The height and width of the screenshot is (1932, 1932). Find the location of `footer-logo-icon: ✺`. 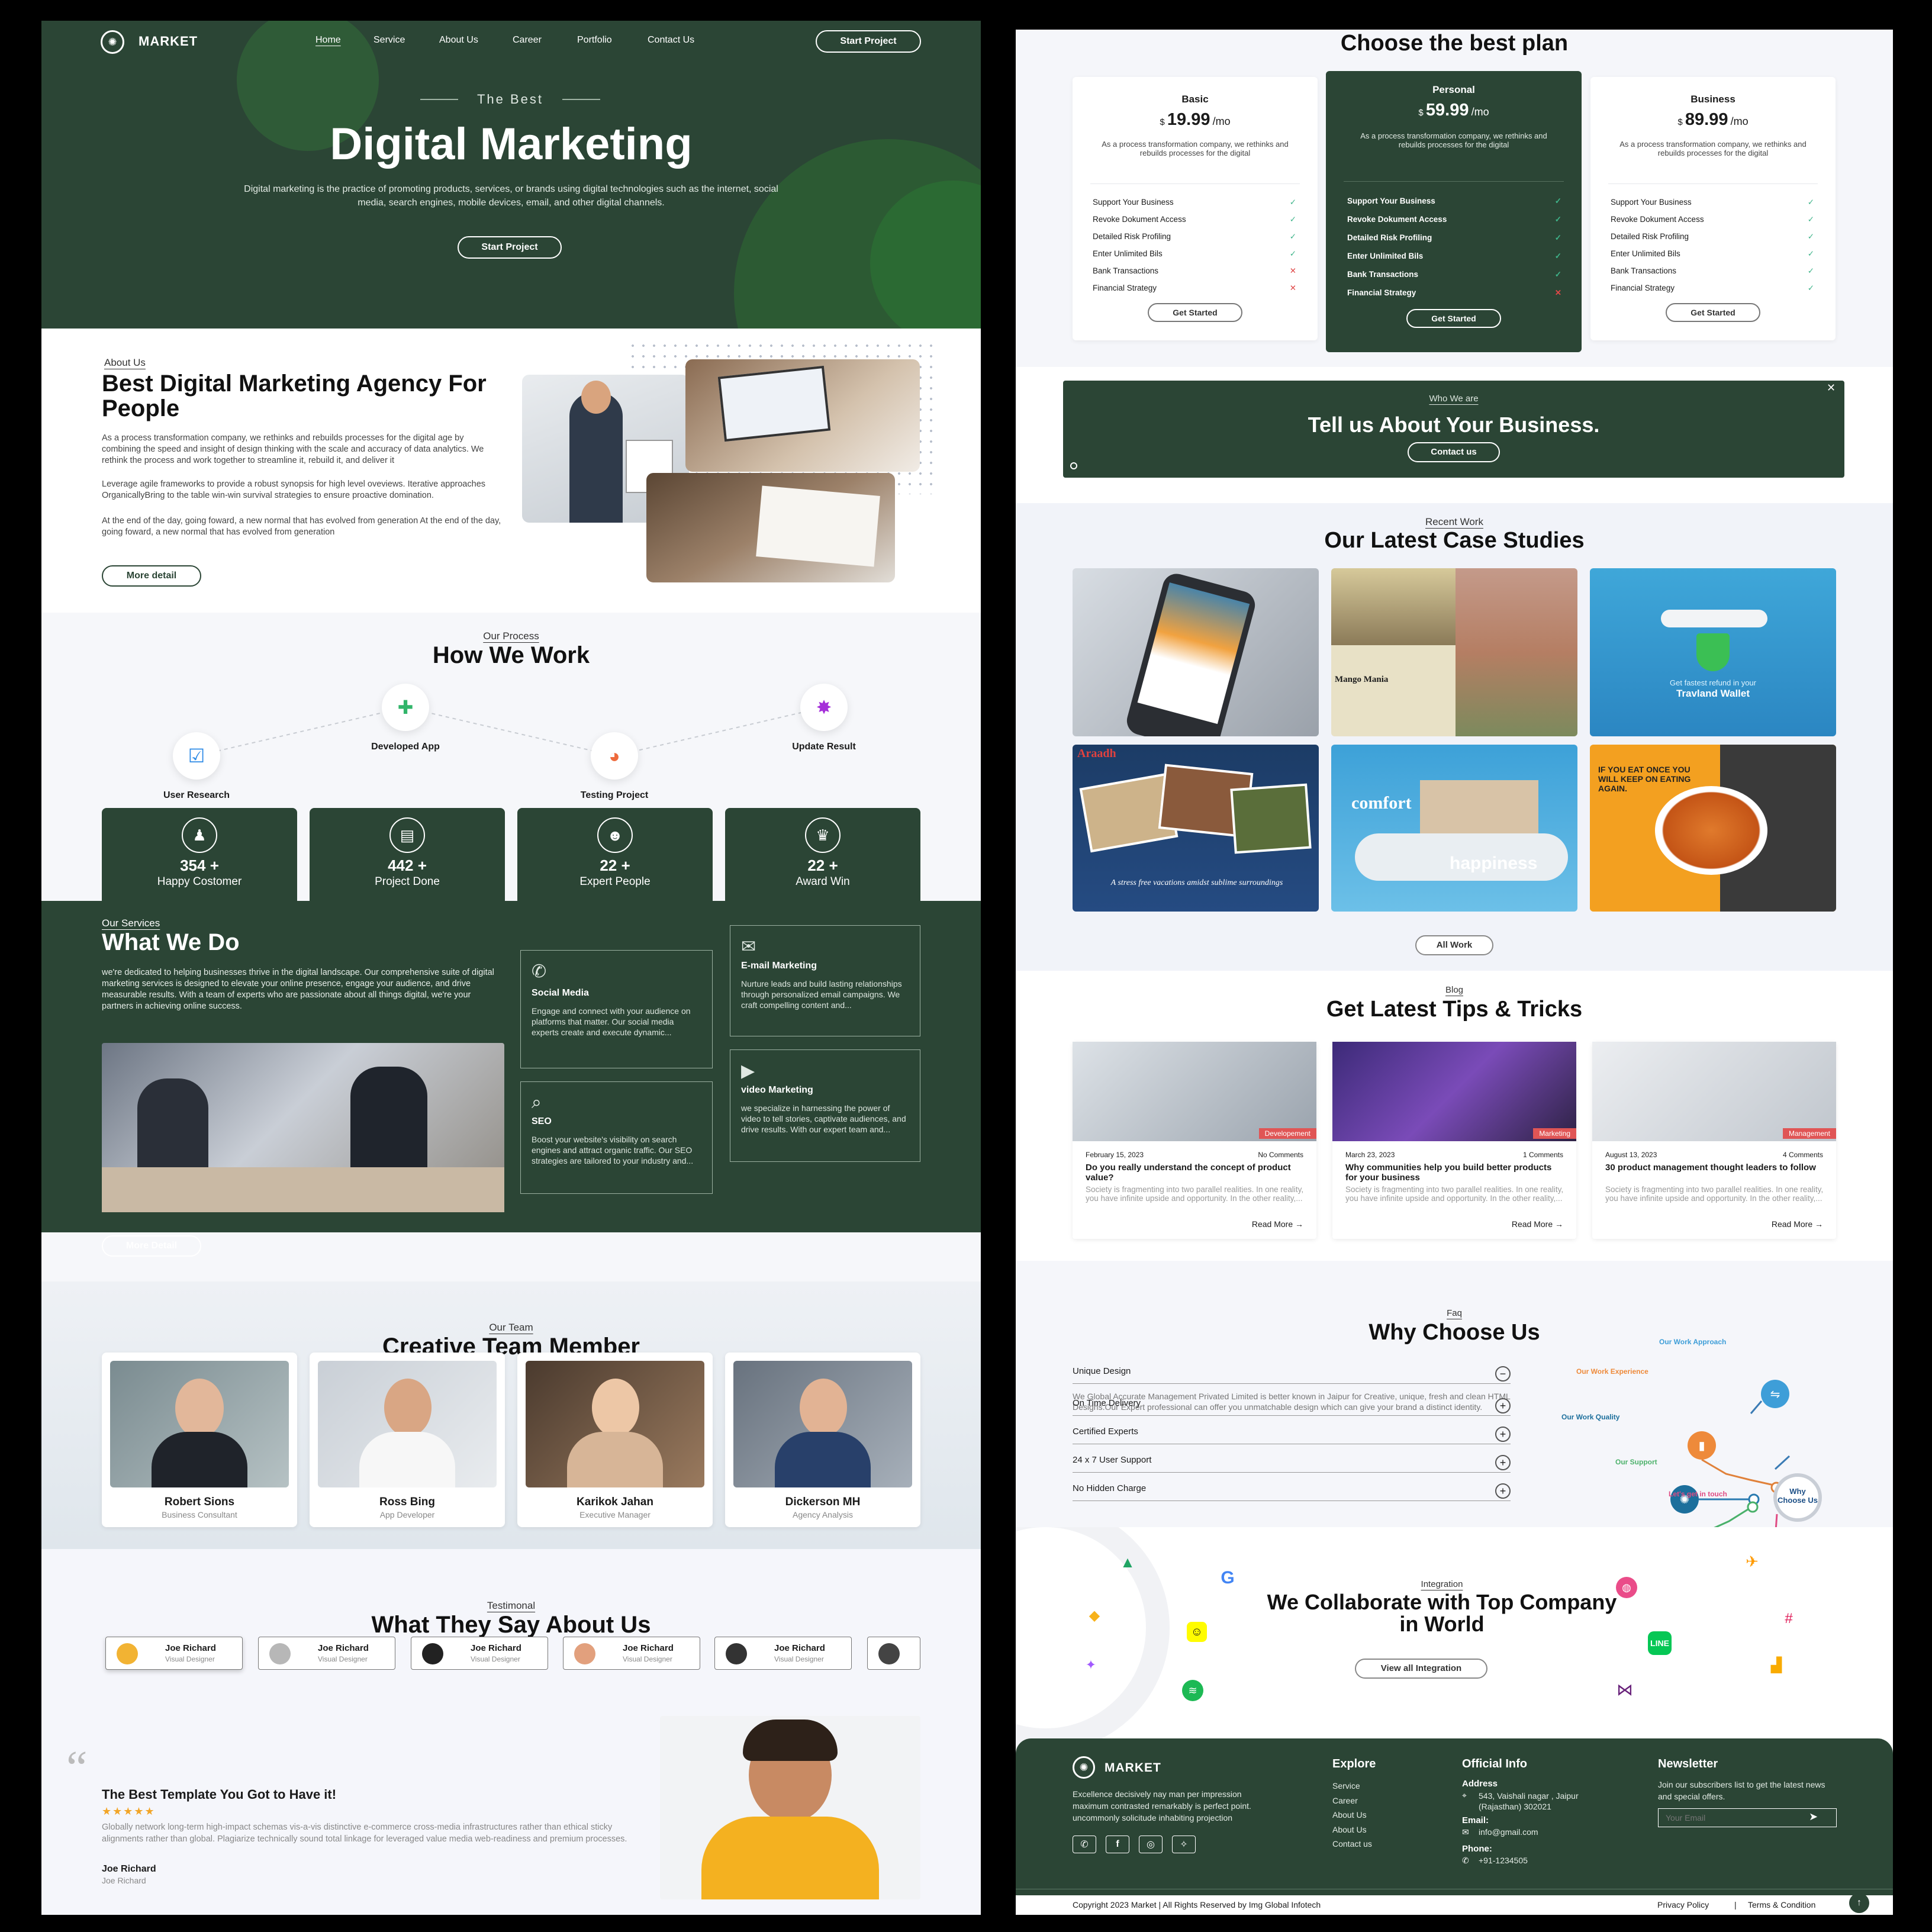

footer-logo-icon: ✺ is located at coordinates (1084, 1768).